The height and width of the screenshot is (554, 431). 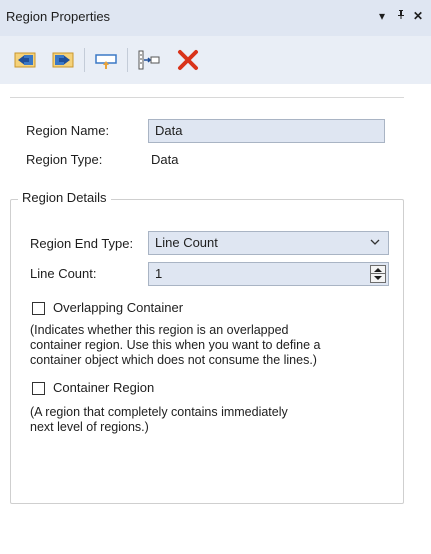 I want to click on line-count-label: Line Count:, so click(x=63, y=273).